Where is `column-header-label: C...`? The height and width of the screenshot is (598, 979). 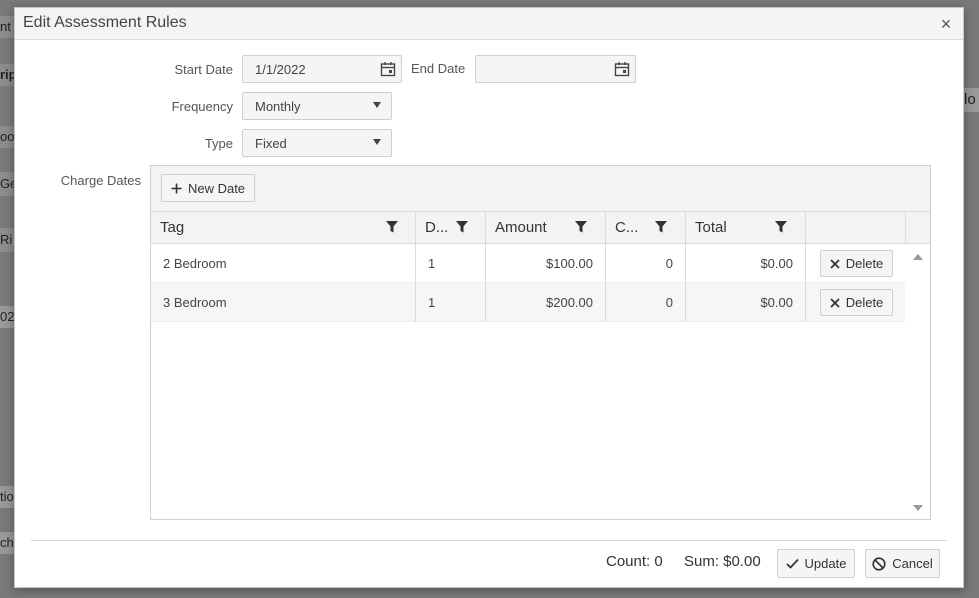
column-header-label: C... is located at coordinates (627, 227).